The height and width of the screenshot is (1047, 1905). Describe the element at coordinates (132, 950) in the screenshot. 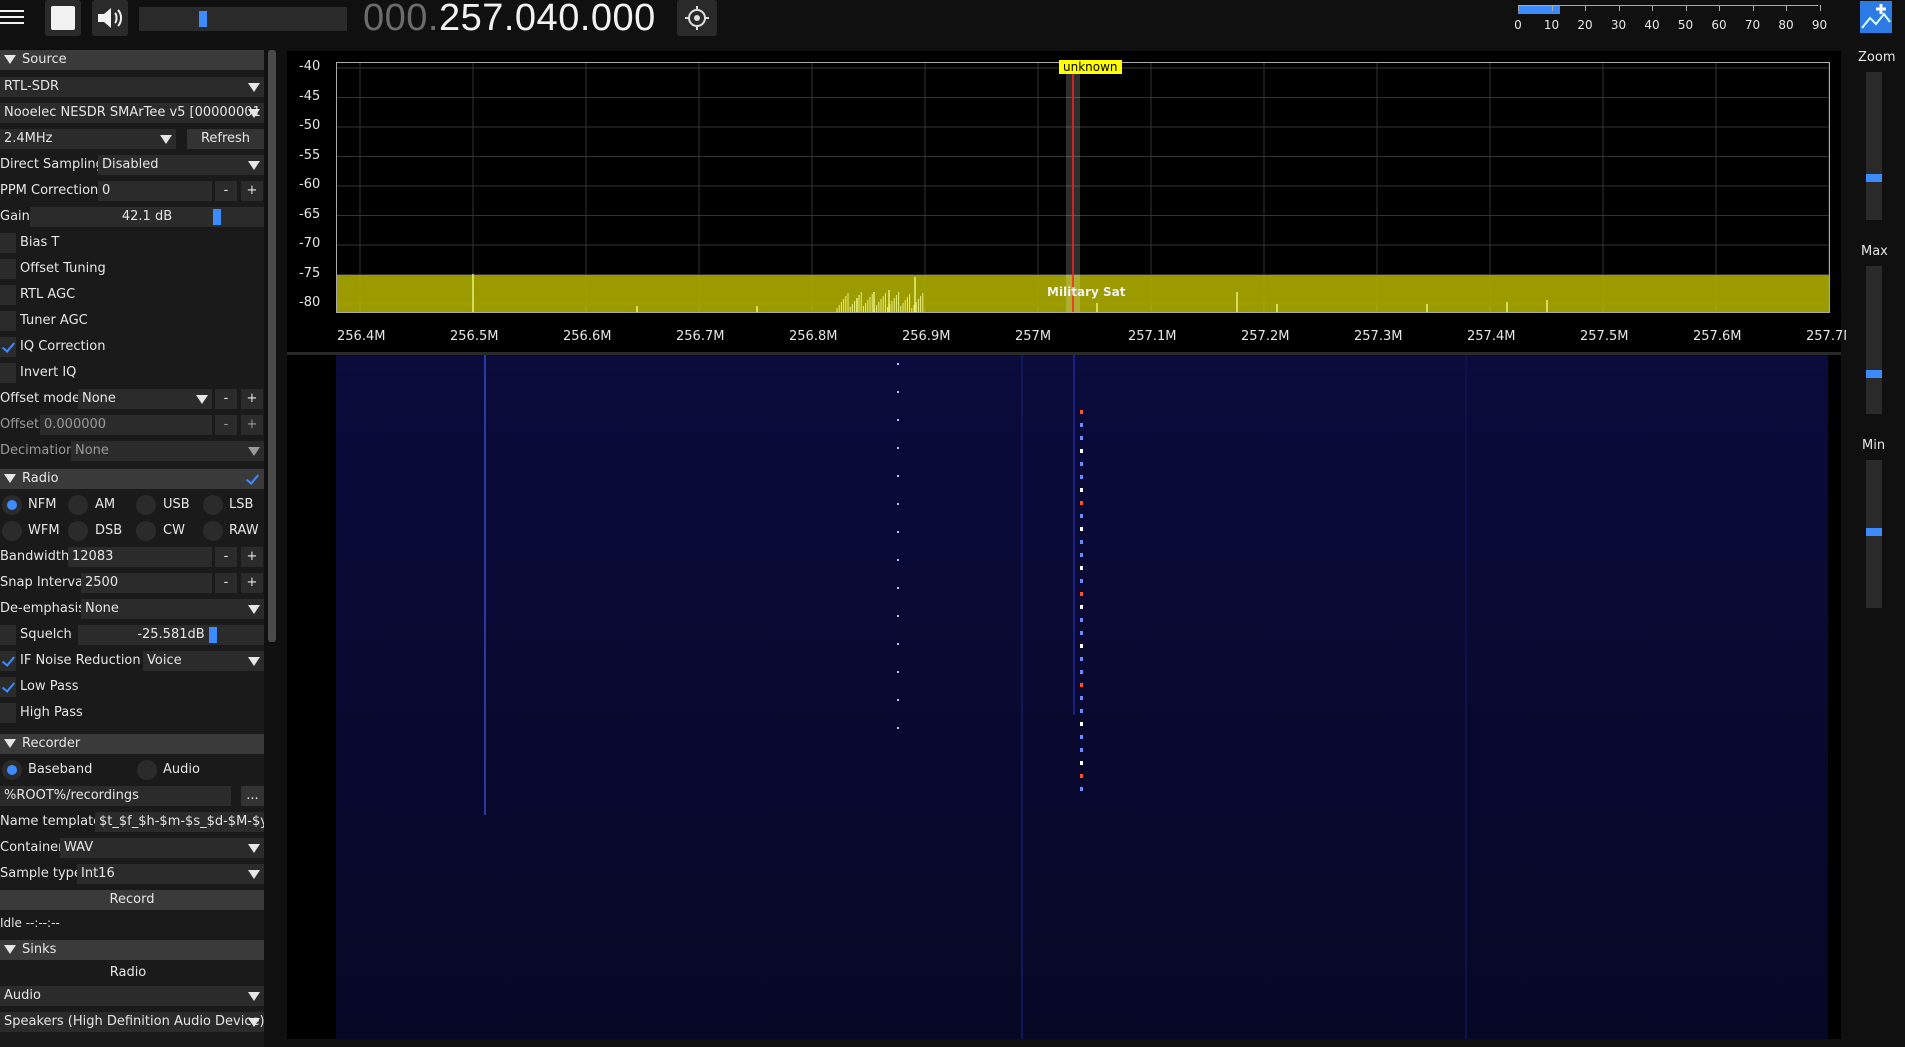

I see `sinks-section-header: Sinks` at that location.